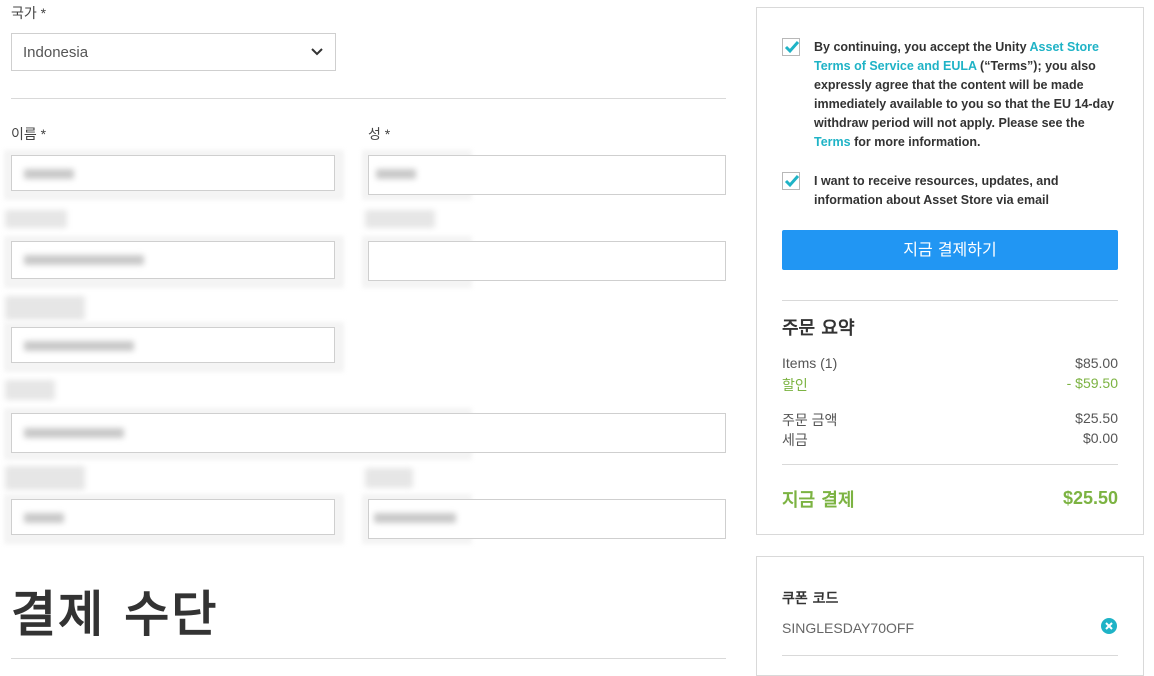  I want to click on chevron-down-icon, so click(317, 52).